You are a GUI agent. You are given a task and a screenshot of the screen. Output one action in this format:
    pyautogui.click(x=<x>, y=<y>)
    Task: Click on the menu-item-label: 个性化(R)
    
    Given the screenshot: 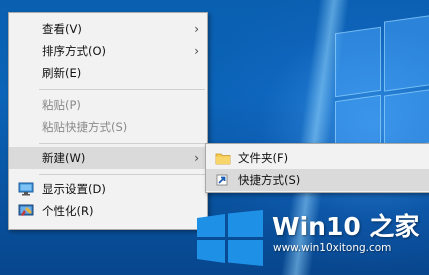 What is the action you would take?
    pyautogui.click(x=68, y=211)
    